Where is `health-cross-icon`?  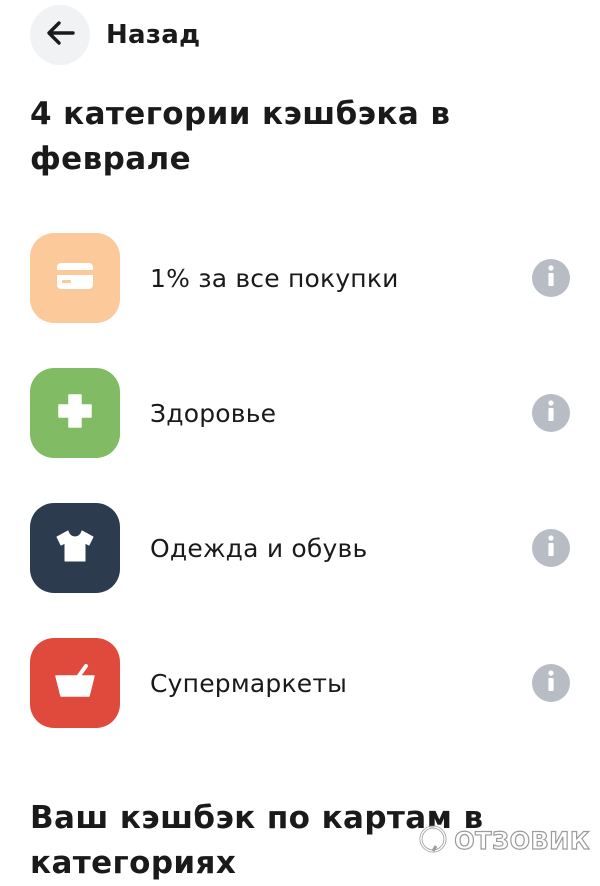 health-cross-icon is located at coordinates (75, 413).